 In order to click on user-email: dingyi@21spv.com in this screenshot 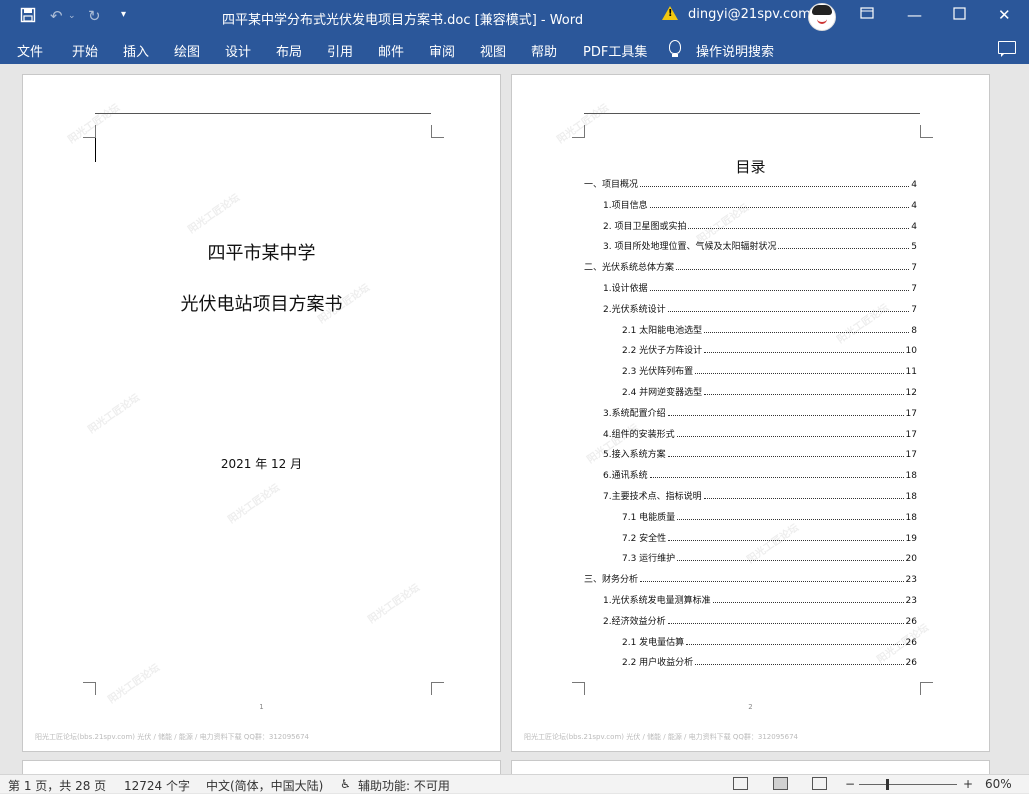, I will do `click(749, 14)`.